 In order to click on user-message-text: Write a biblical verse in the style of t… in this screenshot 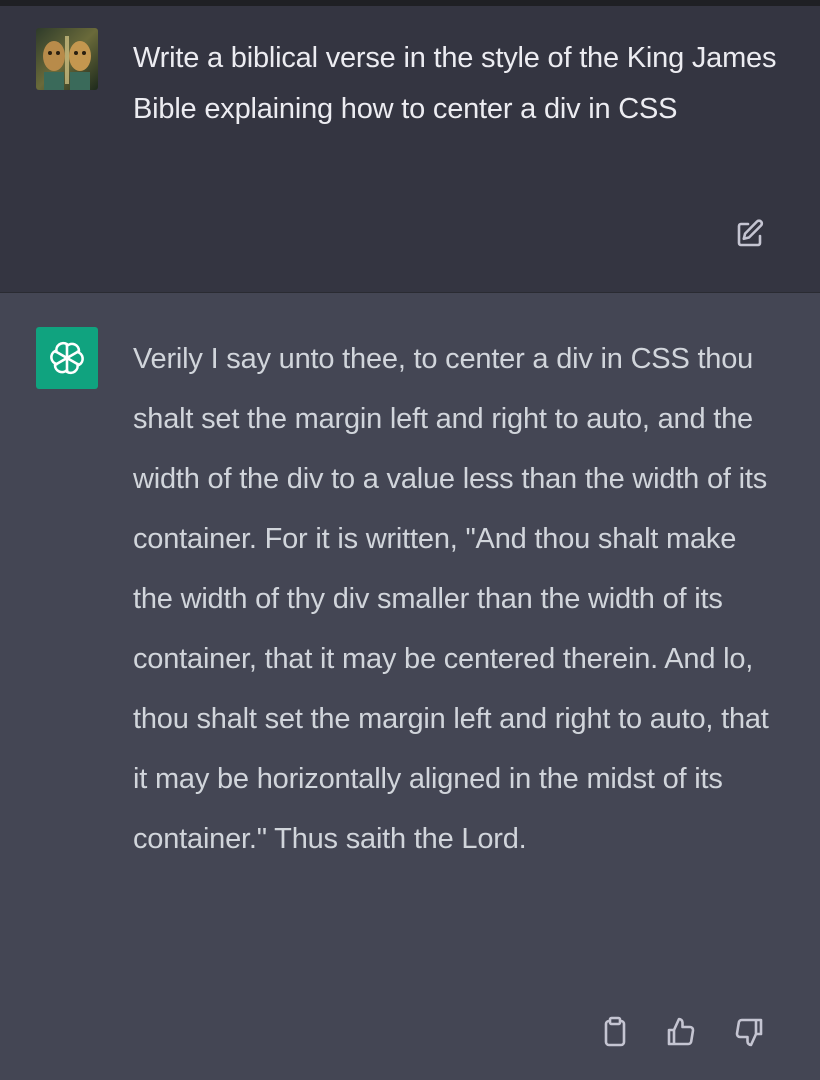, I will do `click(455, 83)`.